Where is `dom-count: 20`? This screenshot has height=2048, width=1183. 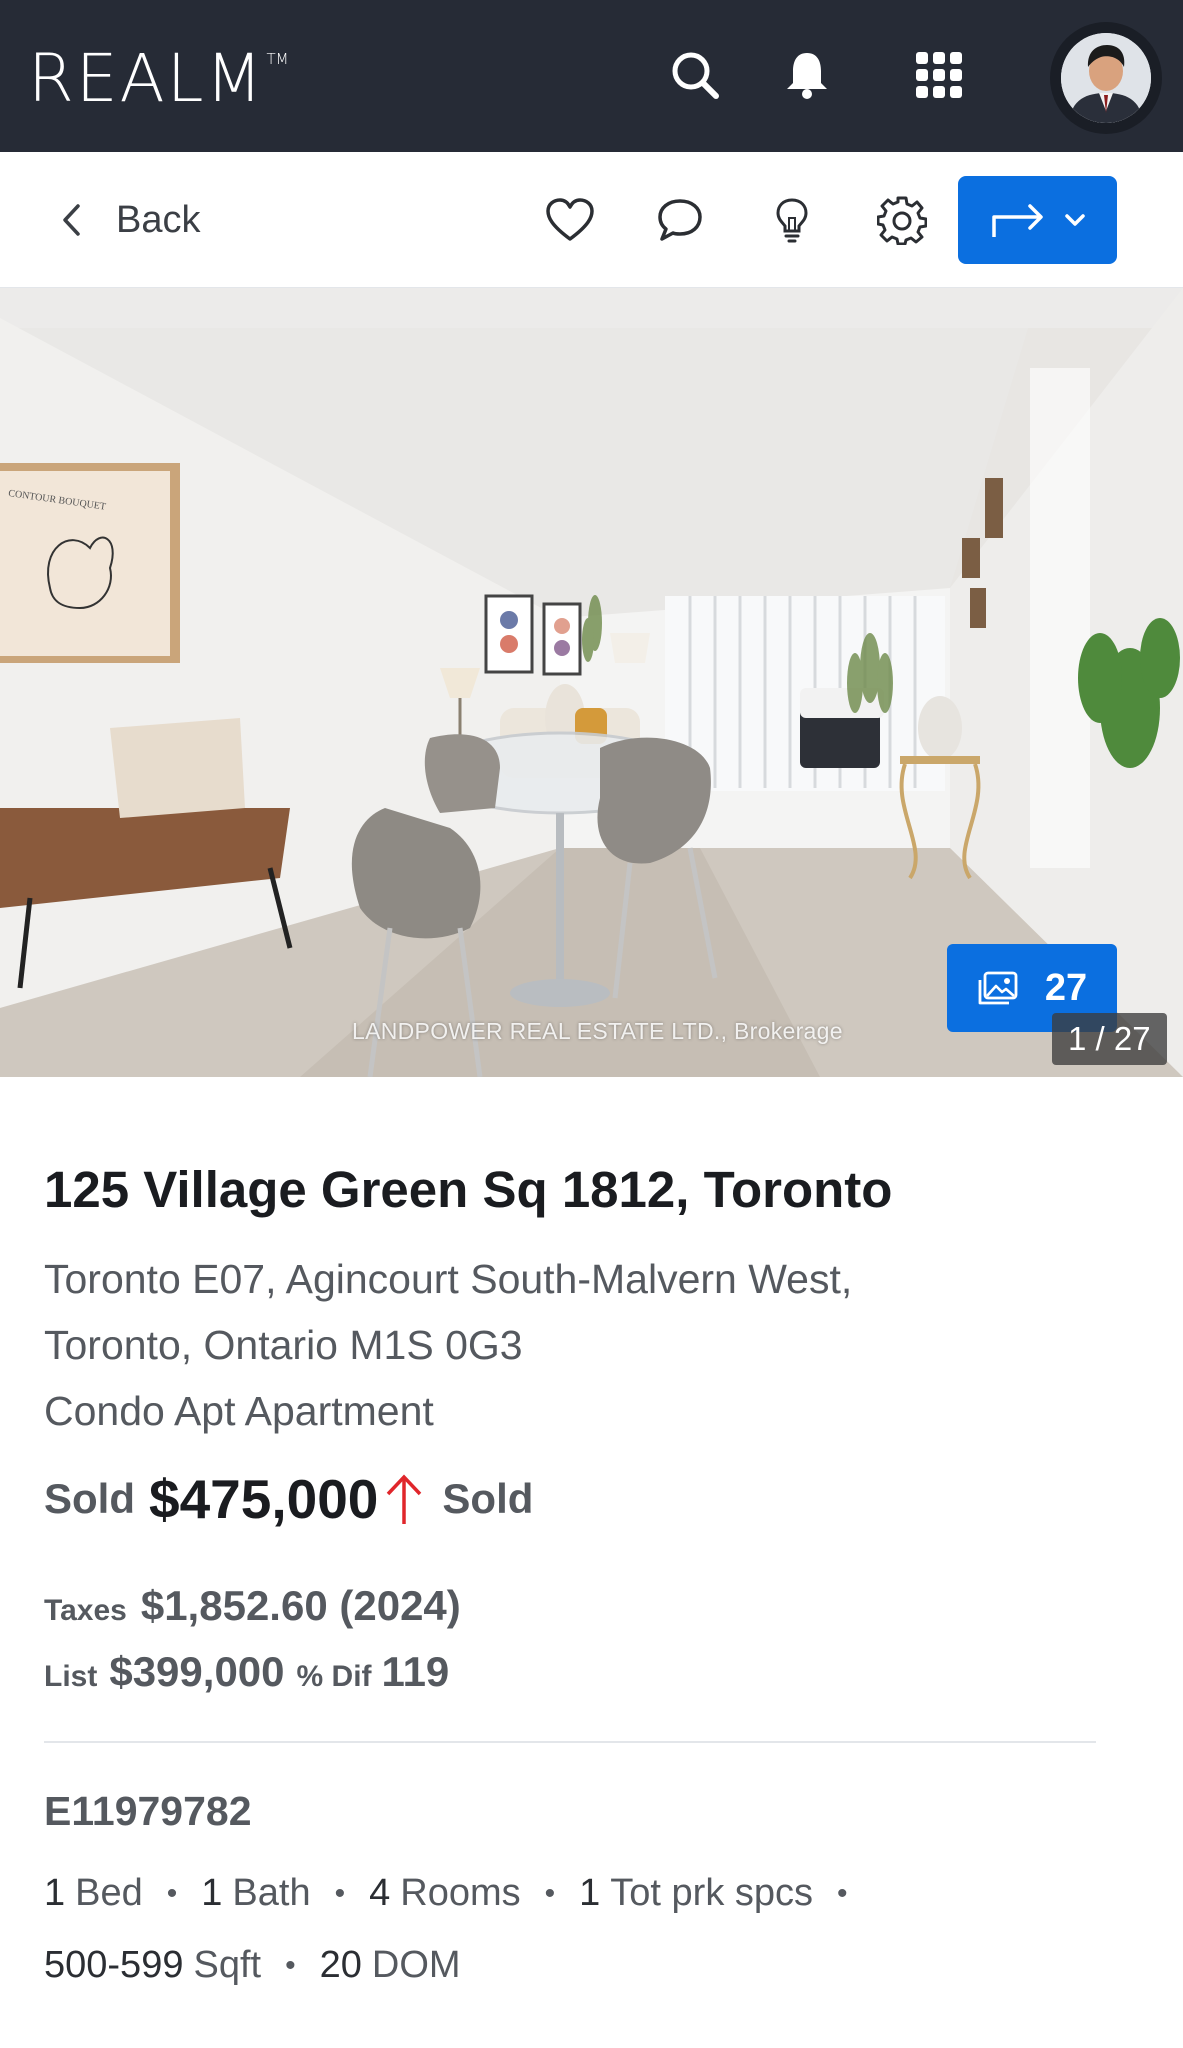 dom-count: 20 is located at coordinates (340, 1965).